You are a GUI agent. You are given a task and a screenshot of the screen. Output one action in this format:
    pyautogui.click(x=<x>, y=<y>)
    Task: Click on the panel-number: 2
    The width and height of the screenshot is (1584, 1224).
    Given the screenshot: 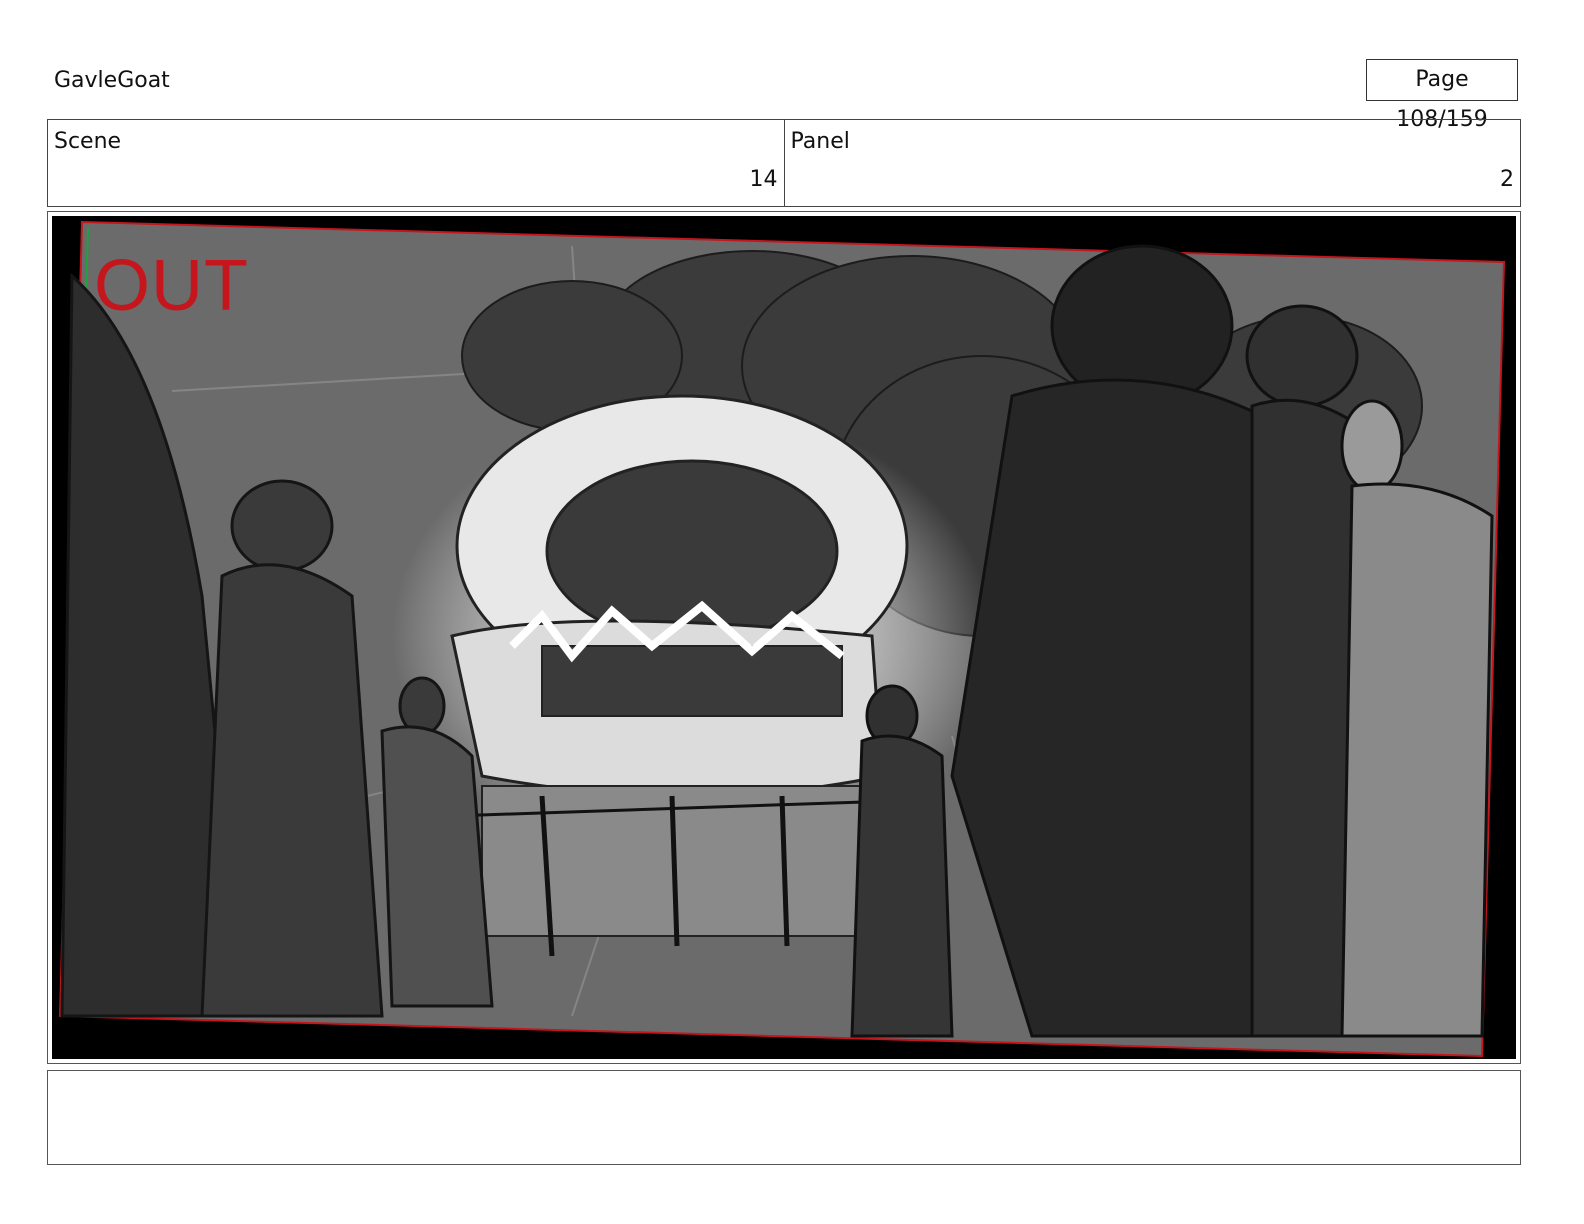 What is the action you would take?
    pyautogui.click(x=1507, y=179)
    